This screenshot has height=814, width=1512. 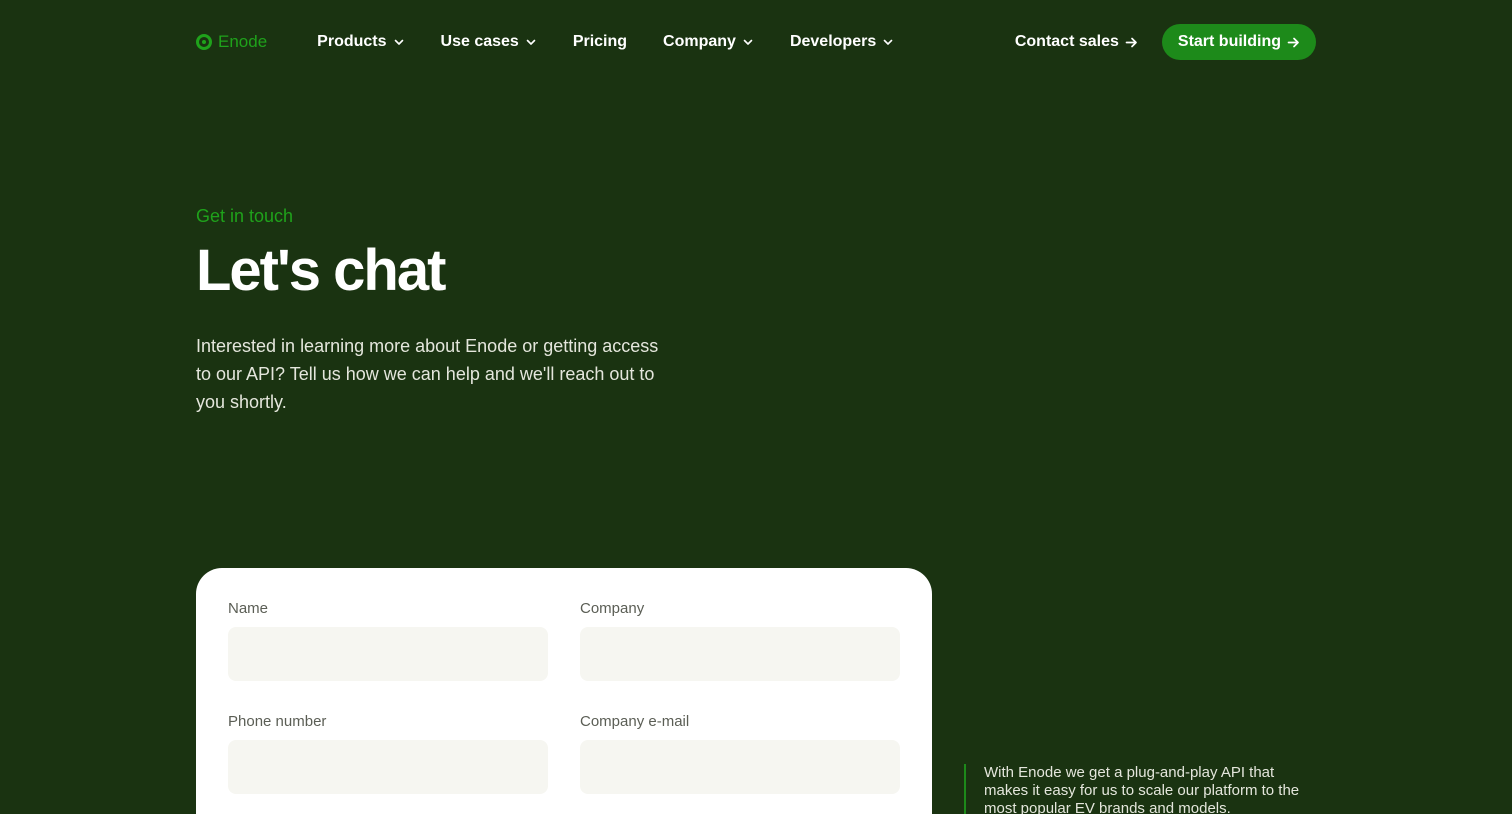 I want to click on name-label: Name, so click(x=248, y=608).